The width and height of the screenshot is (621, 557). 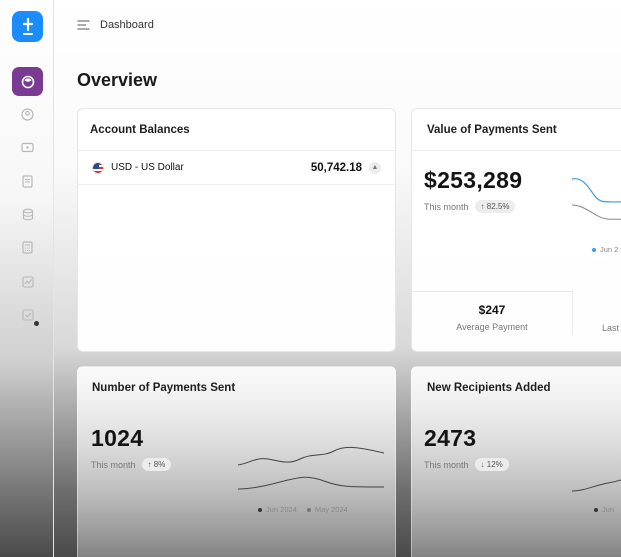 I want to click on sidebar-item-documents, so click(x=27, y=181).